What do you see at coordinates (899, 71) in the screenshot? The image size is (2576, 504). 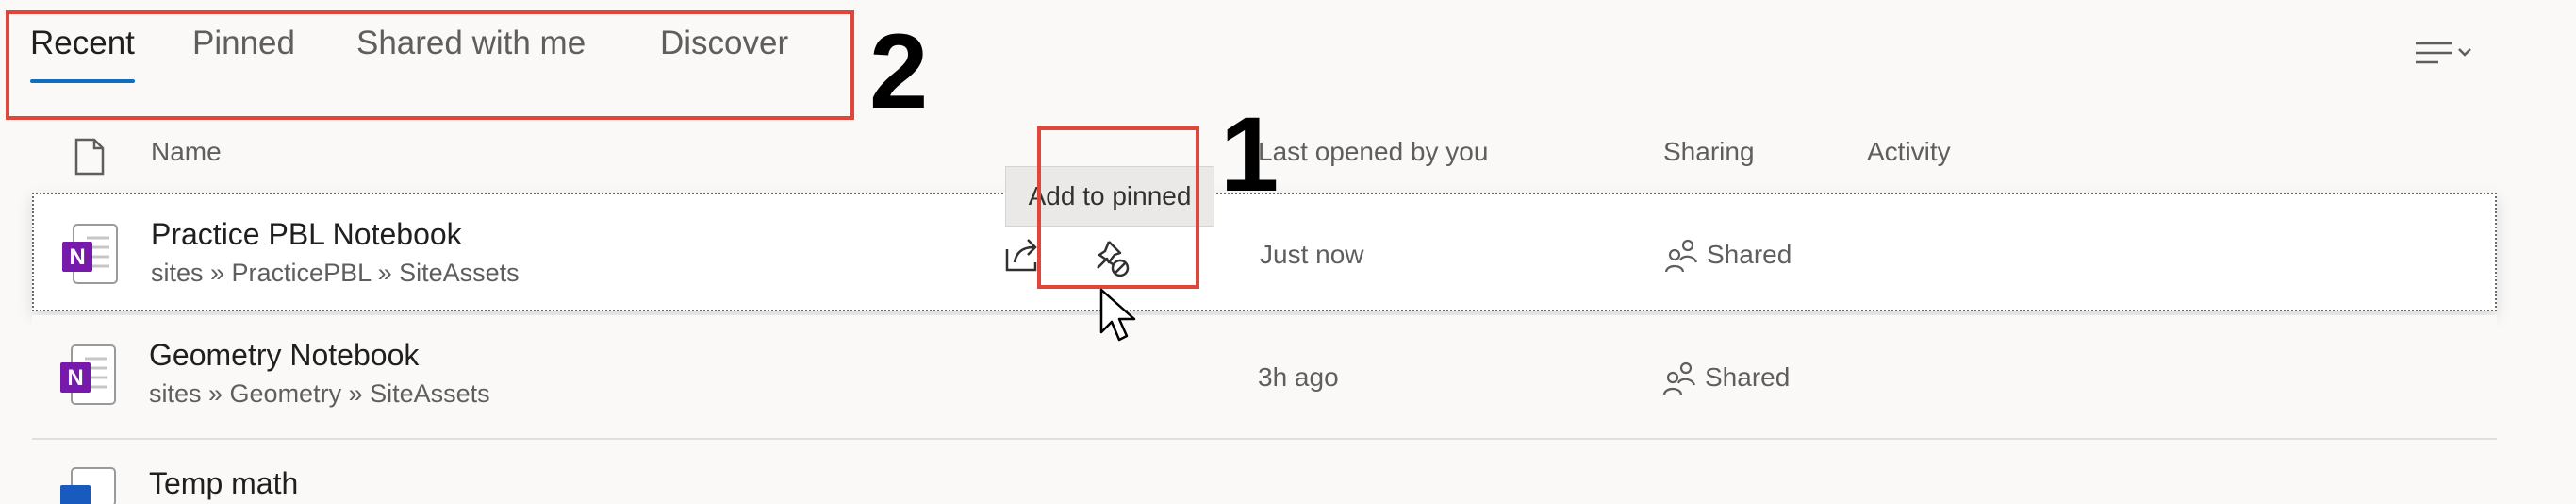 I see `annotation-number-2: 2` at bounding box center [899, 71].